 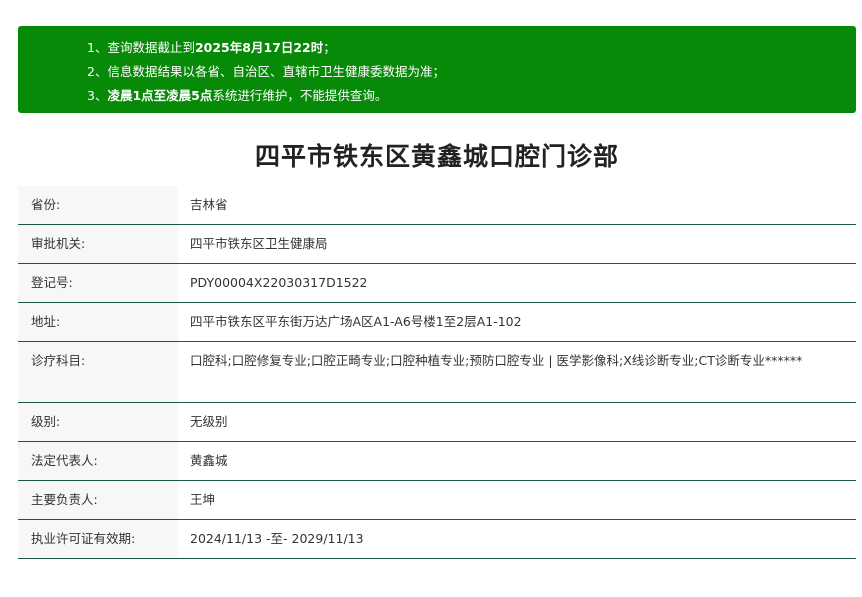 I want to click on row-value: PDY00004X22030317D1522, so click(x=279, y=282).